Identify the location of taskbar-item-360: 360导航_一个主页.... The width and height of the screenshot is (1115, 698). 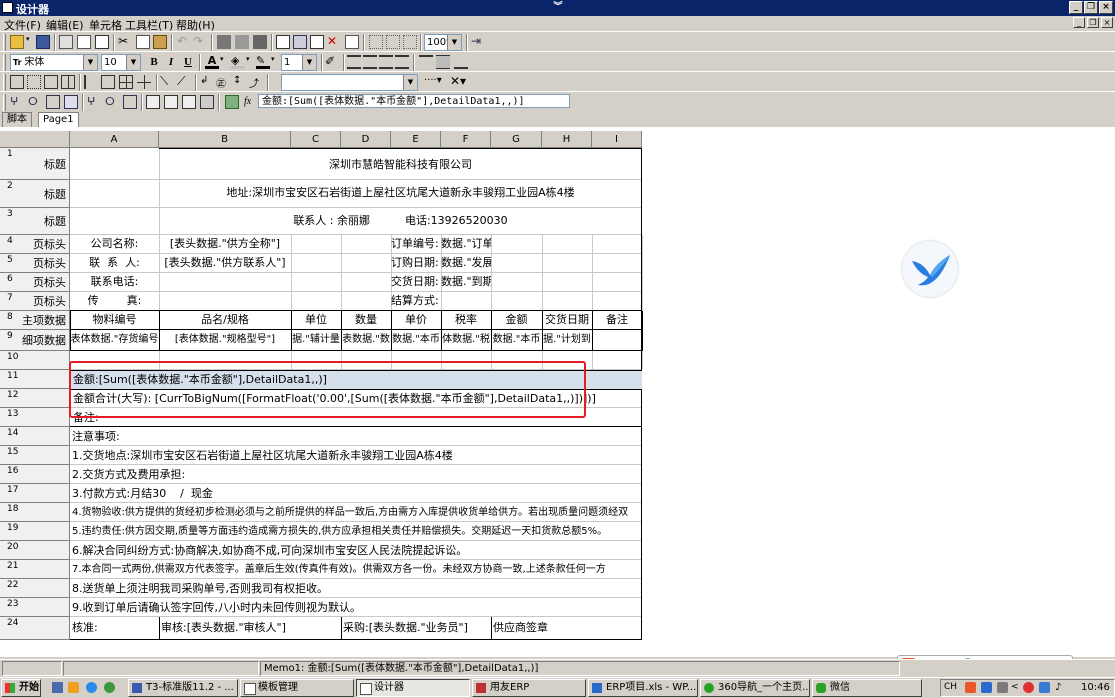
(755, 688).